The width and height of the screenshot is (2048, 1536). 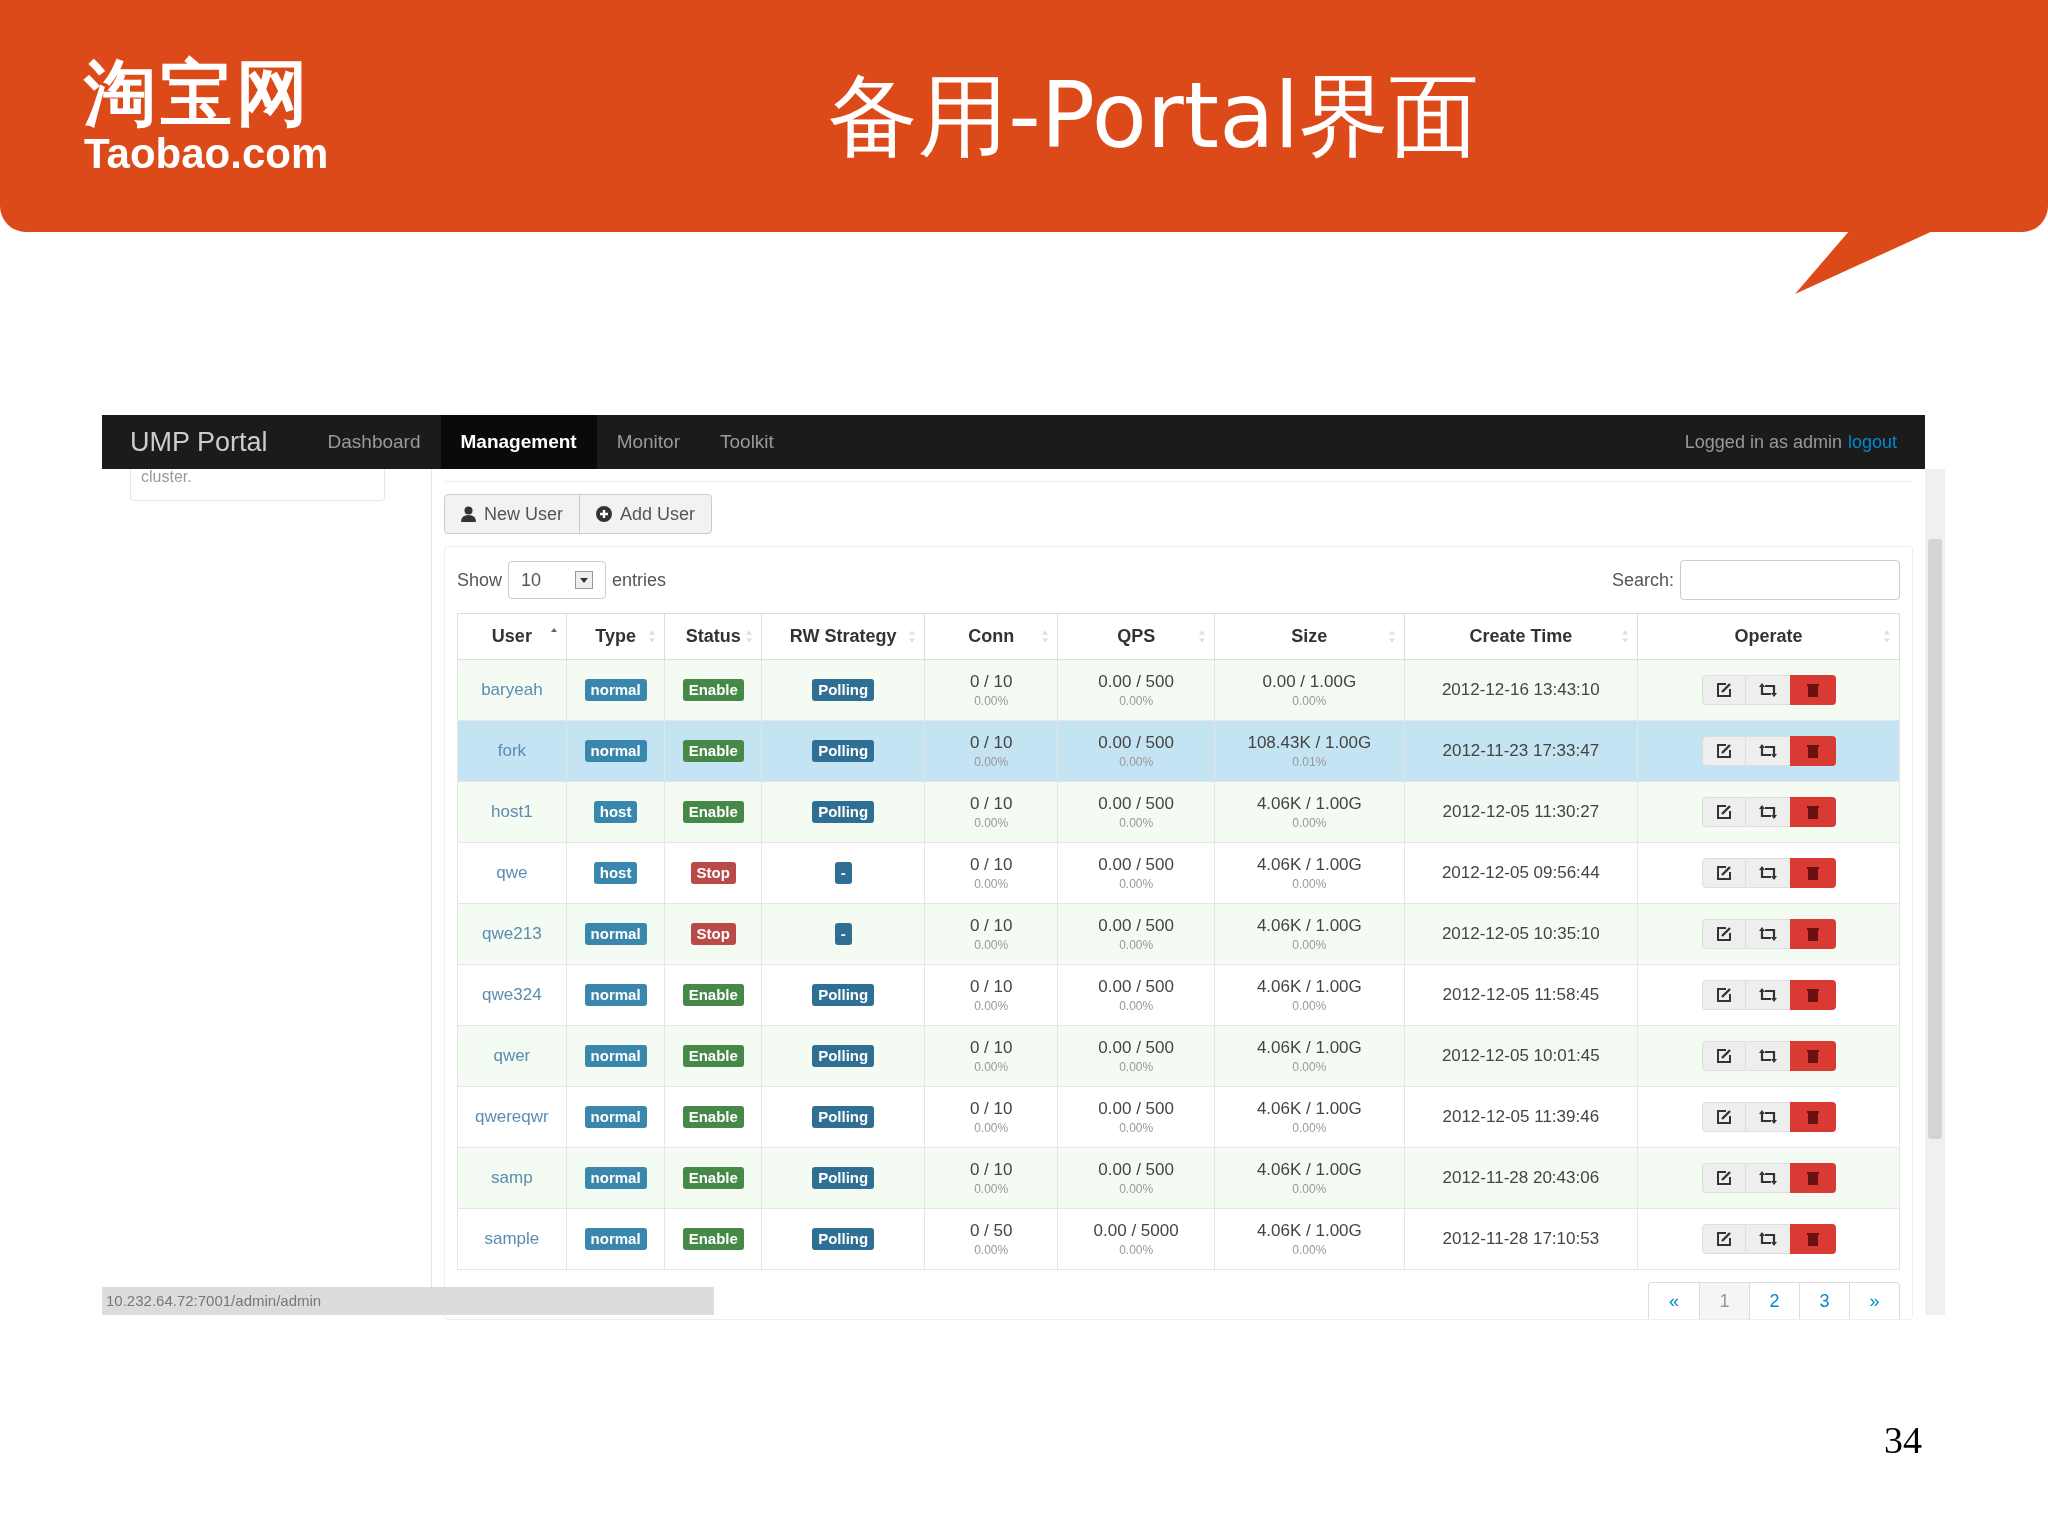 What do you see at coordinates (1178, 812) in the screenshot?
I see `table-row: host1 host Enable Polling 0 / 10 0.00% 0.00 / 500 0.00% 4.06K / 1.00G 0.00% 2012-12-05 11:30:27` at bounding box center [1178, 812].